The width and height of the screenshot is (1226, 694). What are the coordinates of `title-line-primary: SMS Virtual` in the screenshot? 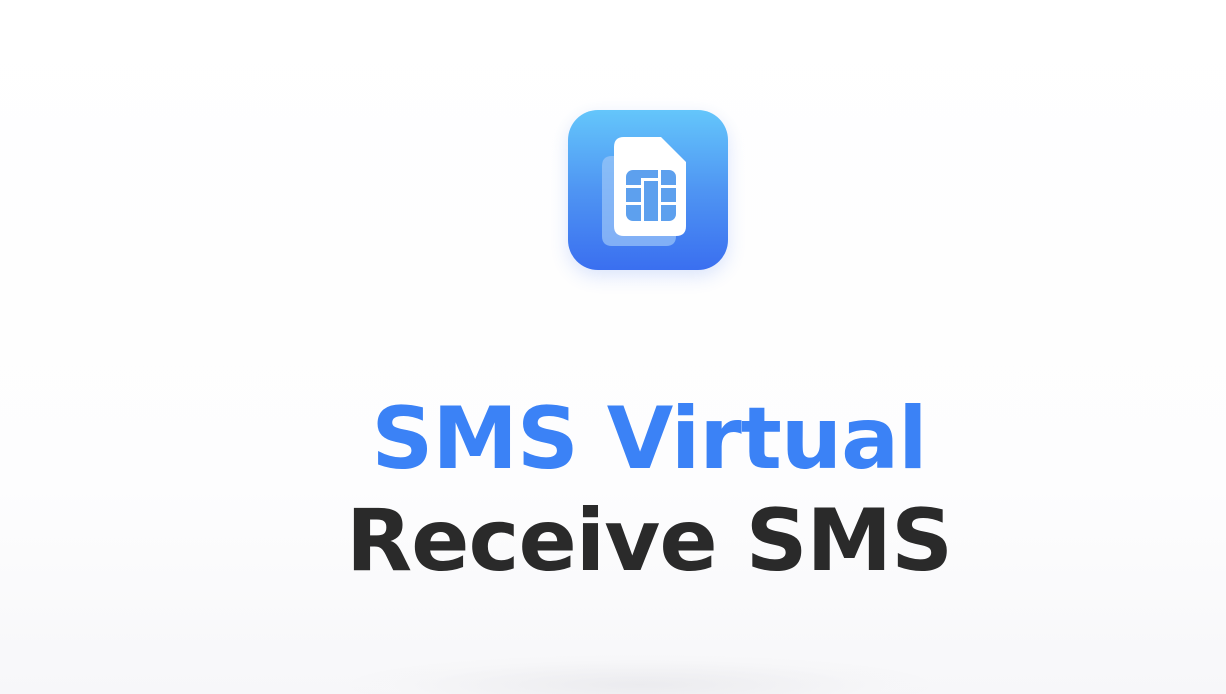 It's located at (649, 439).